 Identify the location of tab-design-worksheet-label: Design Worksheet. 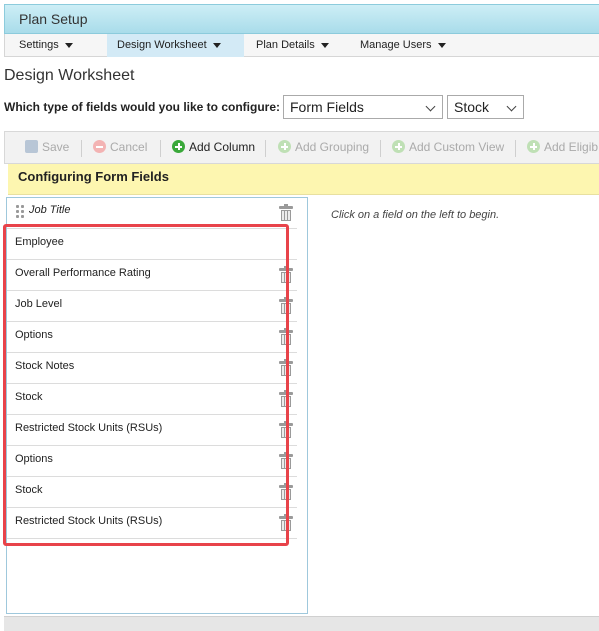
(162, 45).